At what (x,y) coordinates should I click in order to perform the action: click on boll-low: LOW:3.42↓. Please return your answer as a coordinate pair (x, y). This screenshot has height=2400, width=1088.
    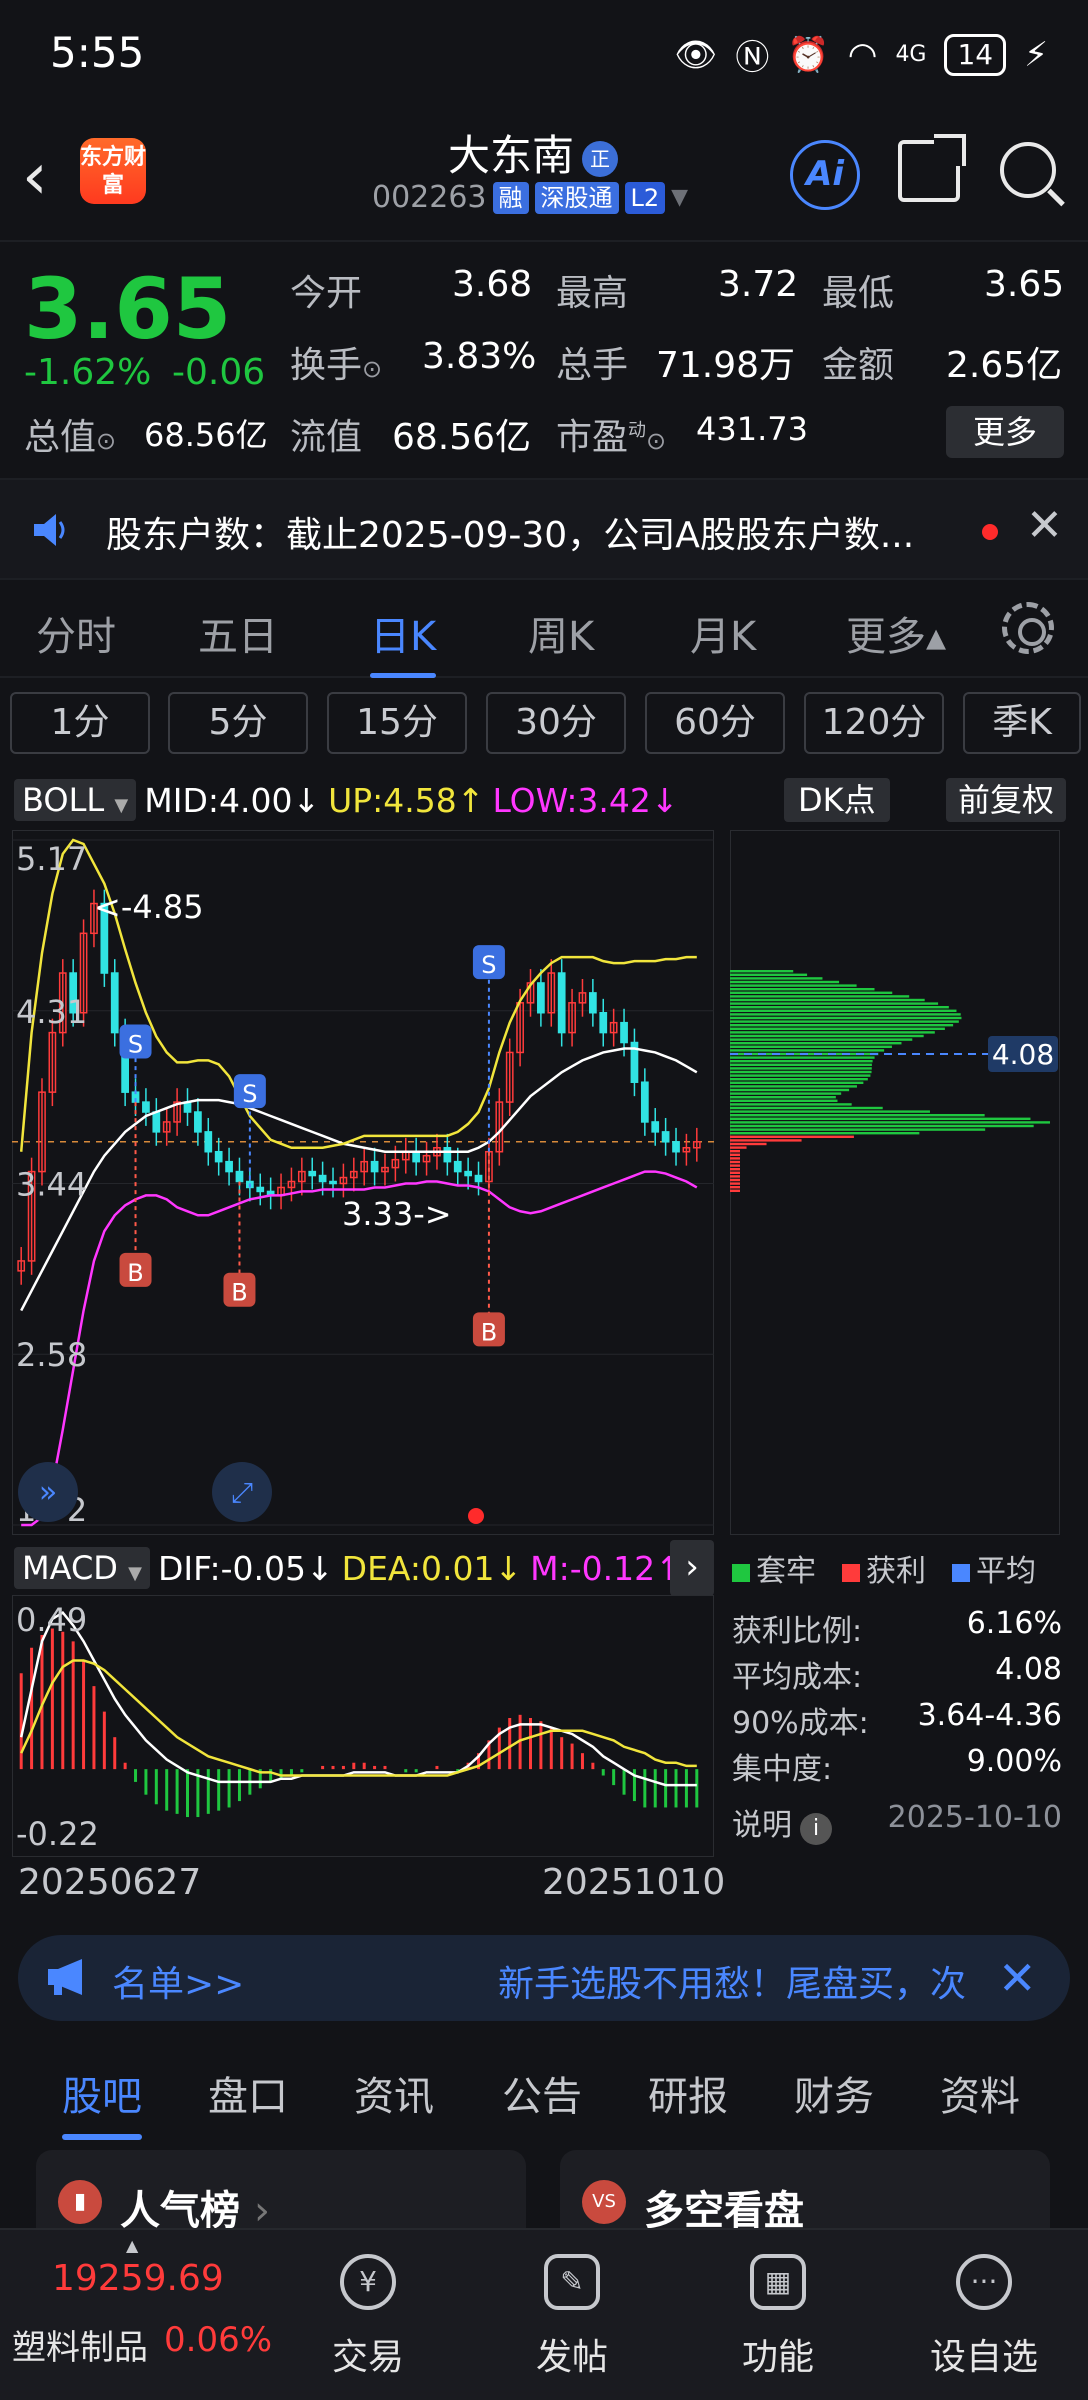
    Looking at the image, I should click on (585, 800).